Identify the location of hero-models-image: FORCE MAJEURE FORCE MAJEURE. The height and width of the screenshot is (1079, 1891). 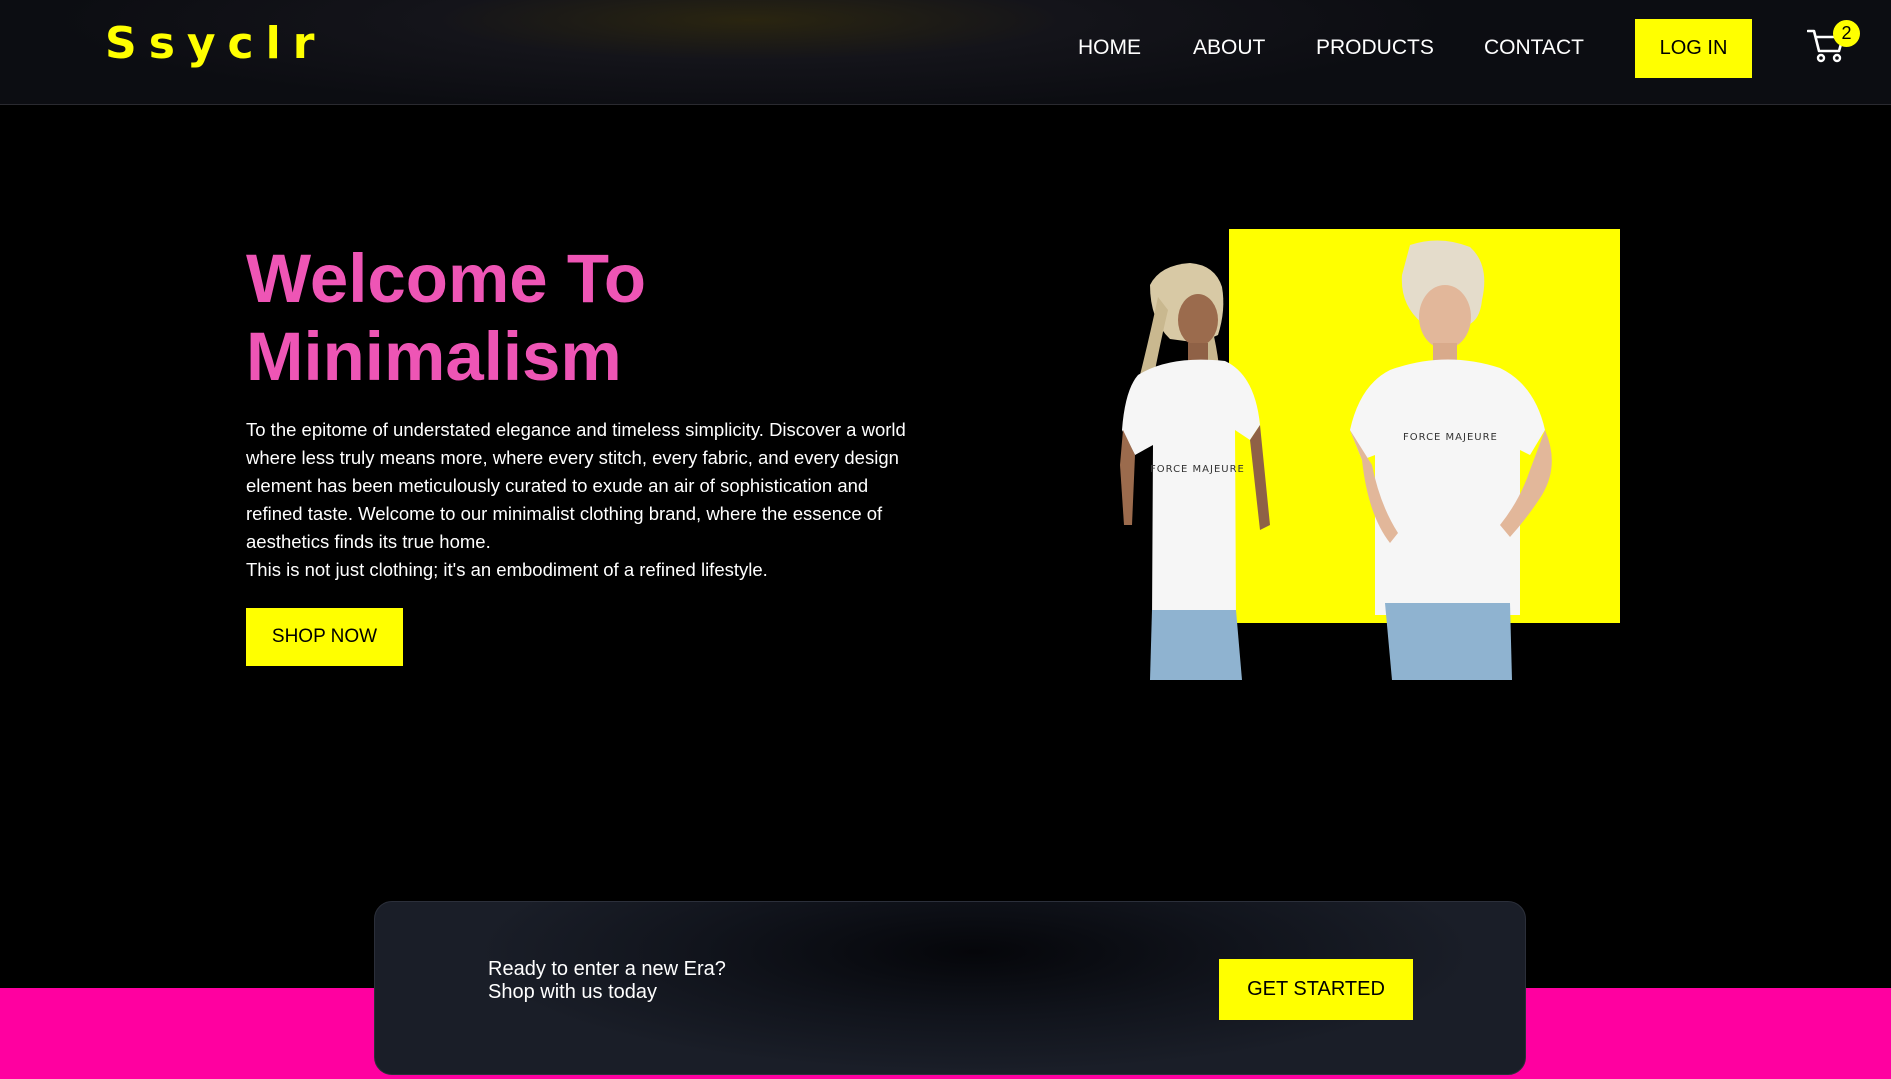
(1345, 452).